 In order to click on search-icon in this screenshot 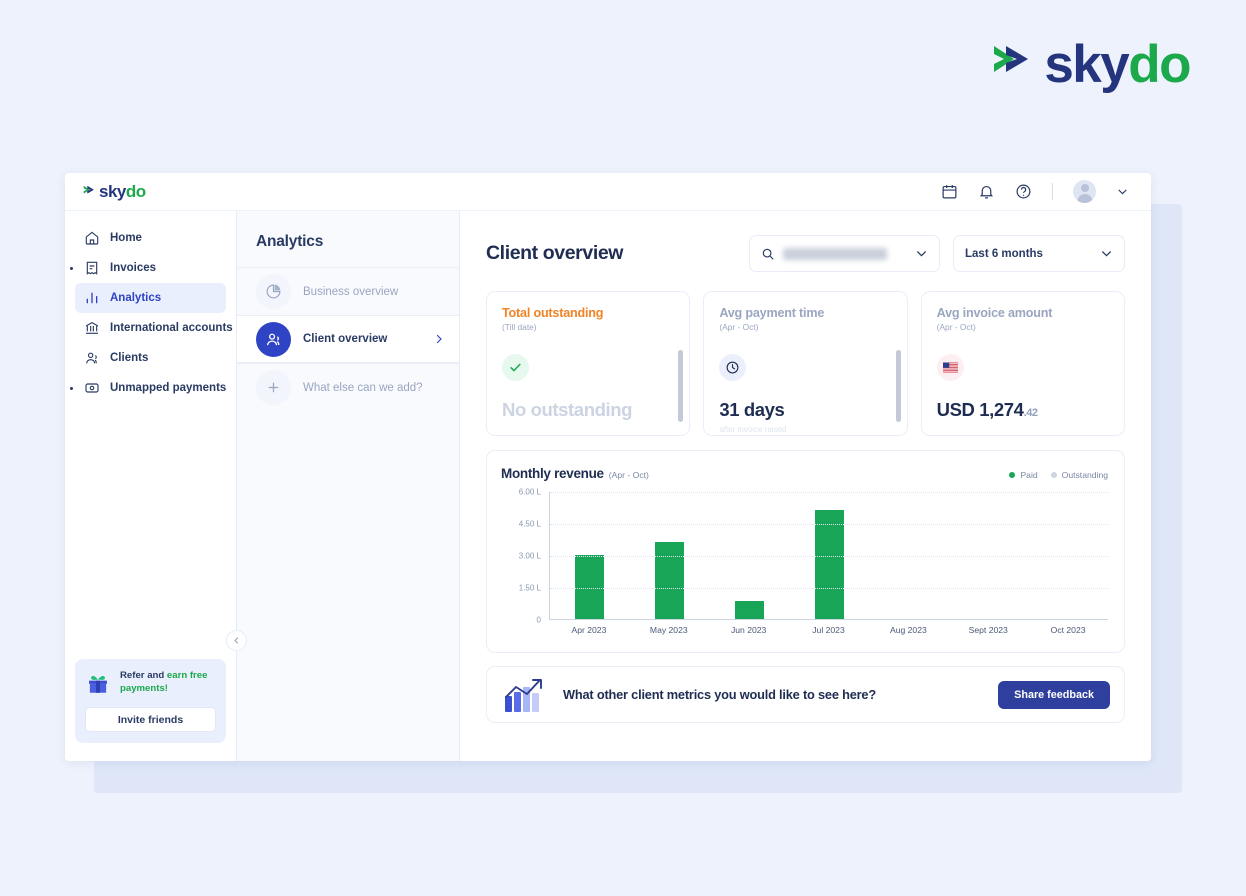, I will do `click(768, 254)`.